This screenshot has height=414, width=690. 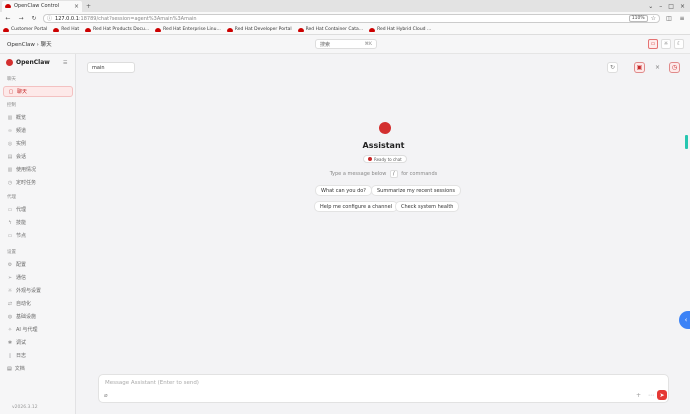 I want to click on moon-icon: ☾, so click(x=679, y=44).